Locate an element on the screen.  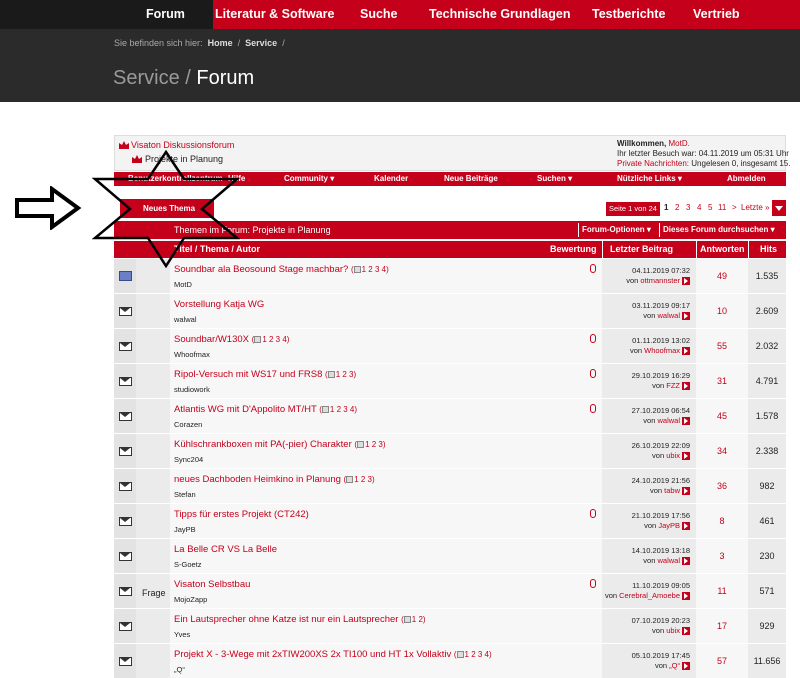
col-last-post: Letzter Beitrag is located at coordinates (641, 249).